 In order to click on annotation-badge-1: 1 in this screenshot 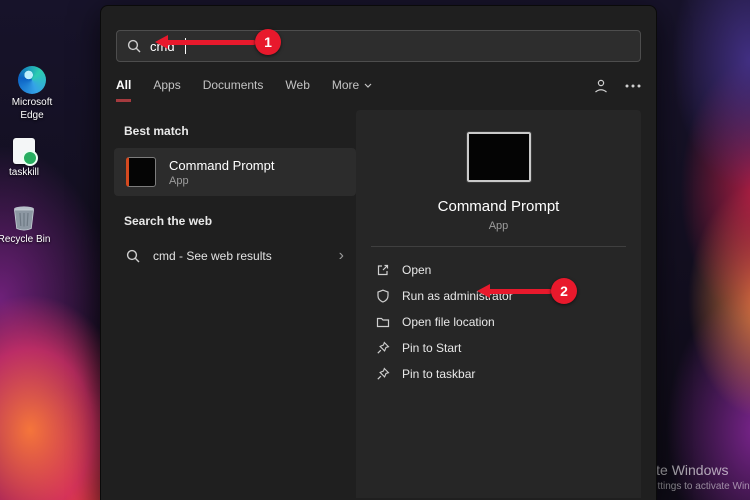, I will do `click(268, 42)`.